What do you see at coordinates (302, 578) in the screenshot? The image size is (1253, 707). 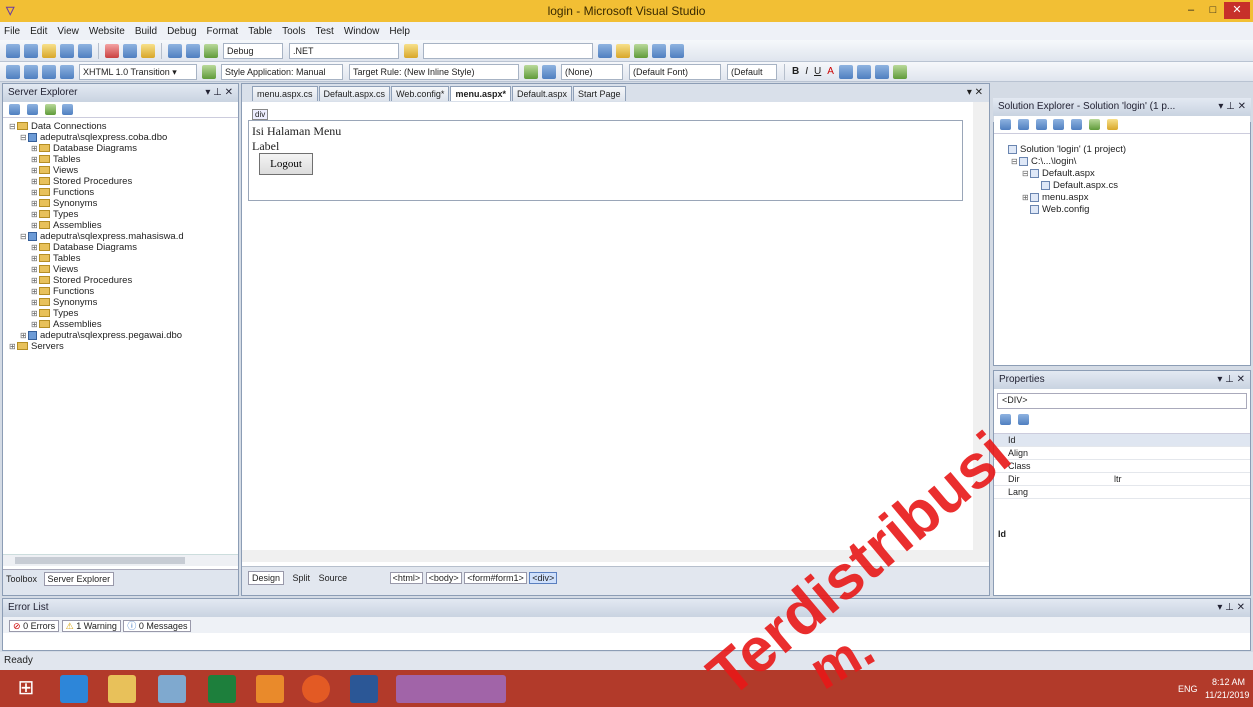 I see `view-split-button: Split` at bounding box center [302, 578].